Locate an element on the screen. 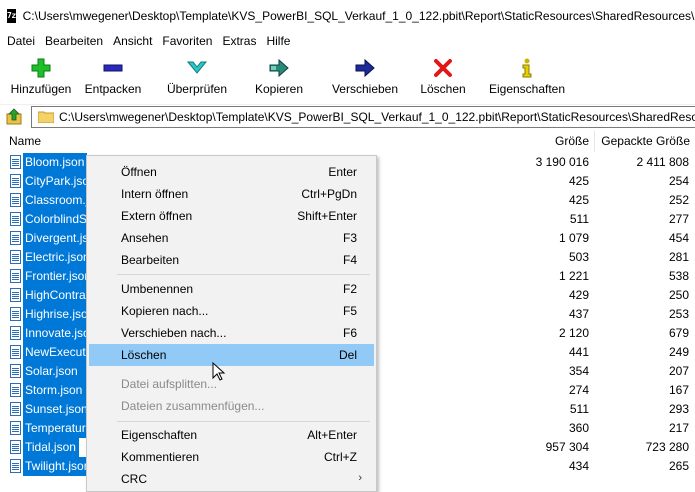 The image size is (695, 492). file-name: Tidal.json is located at coordinates (51, 447).